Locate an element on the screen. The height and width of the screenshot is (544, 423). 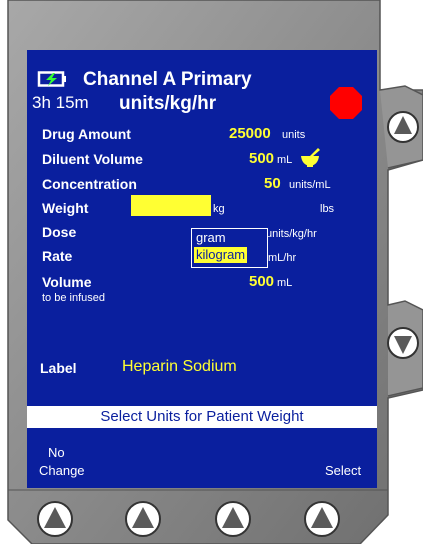
volume-sublabel: to be infused is located at coordinates (73, 298).